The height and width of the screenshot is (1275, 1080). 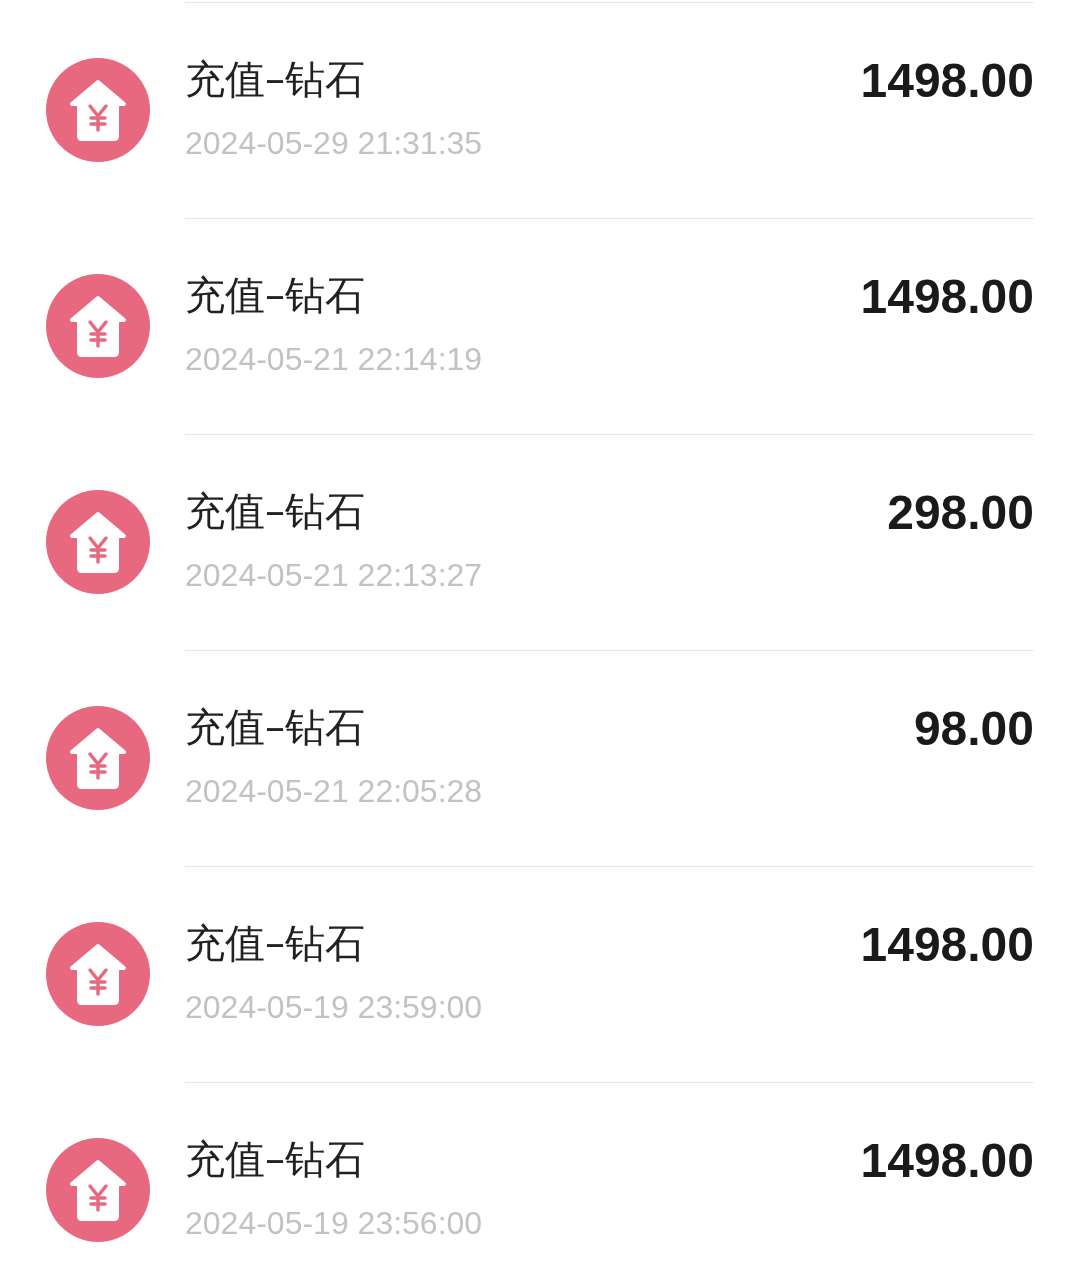 What do you see at coordinates (960, 513) in the screenshot?
I see `transaction-amount: 298.00` at bounding box center [960, 513].